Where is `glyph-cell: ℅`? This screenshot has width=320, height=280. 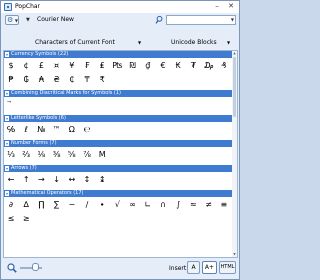 glyph-cell: ℅ is located at coordinates (11, 130).